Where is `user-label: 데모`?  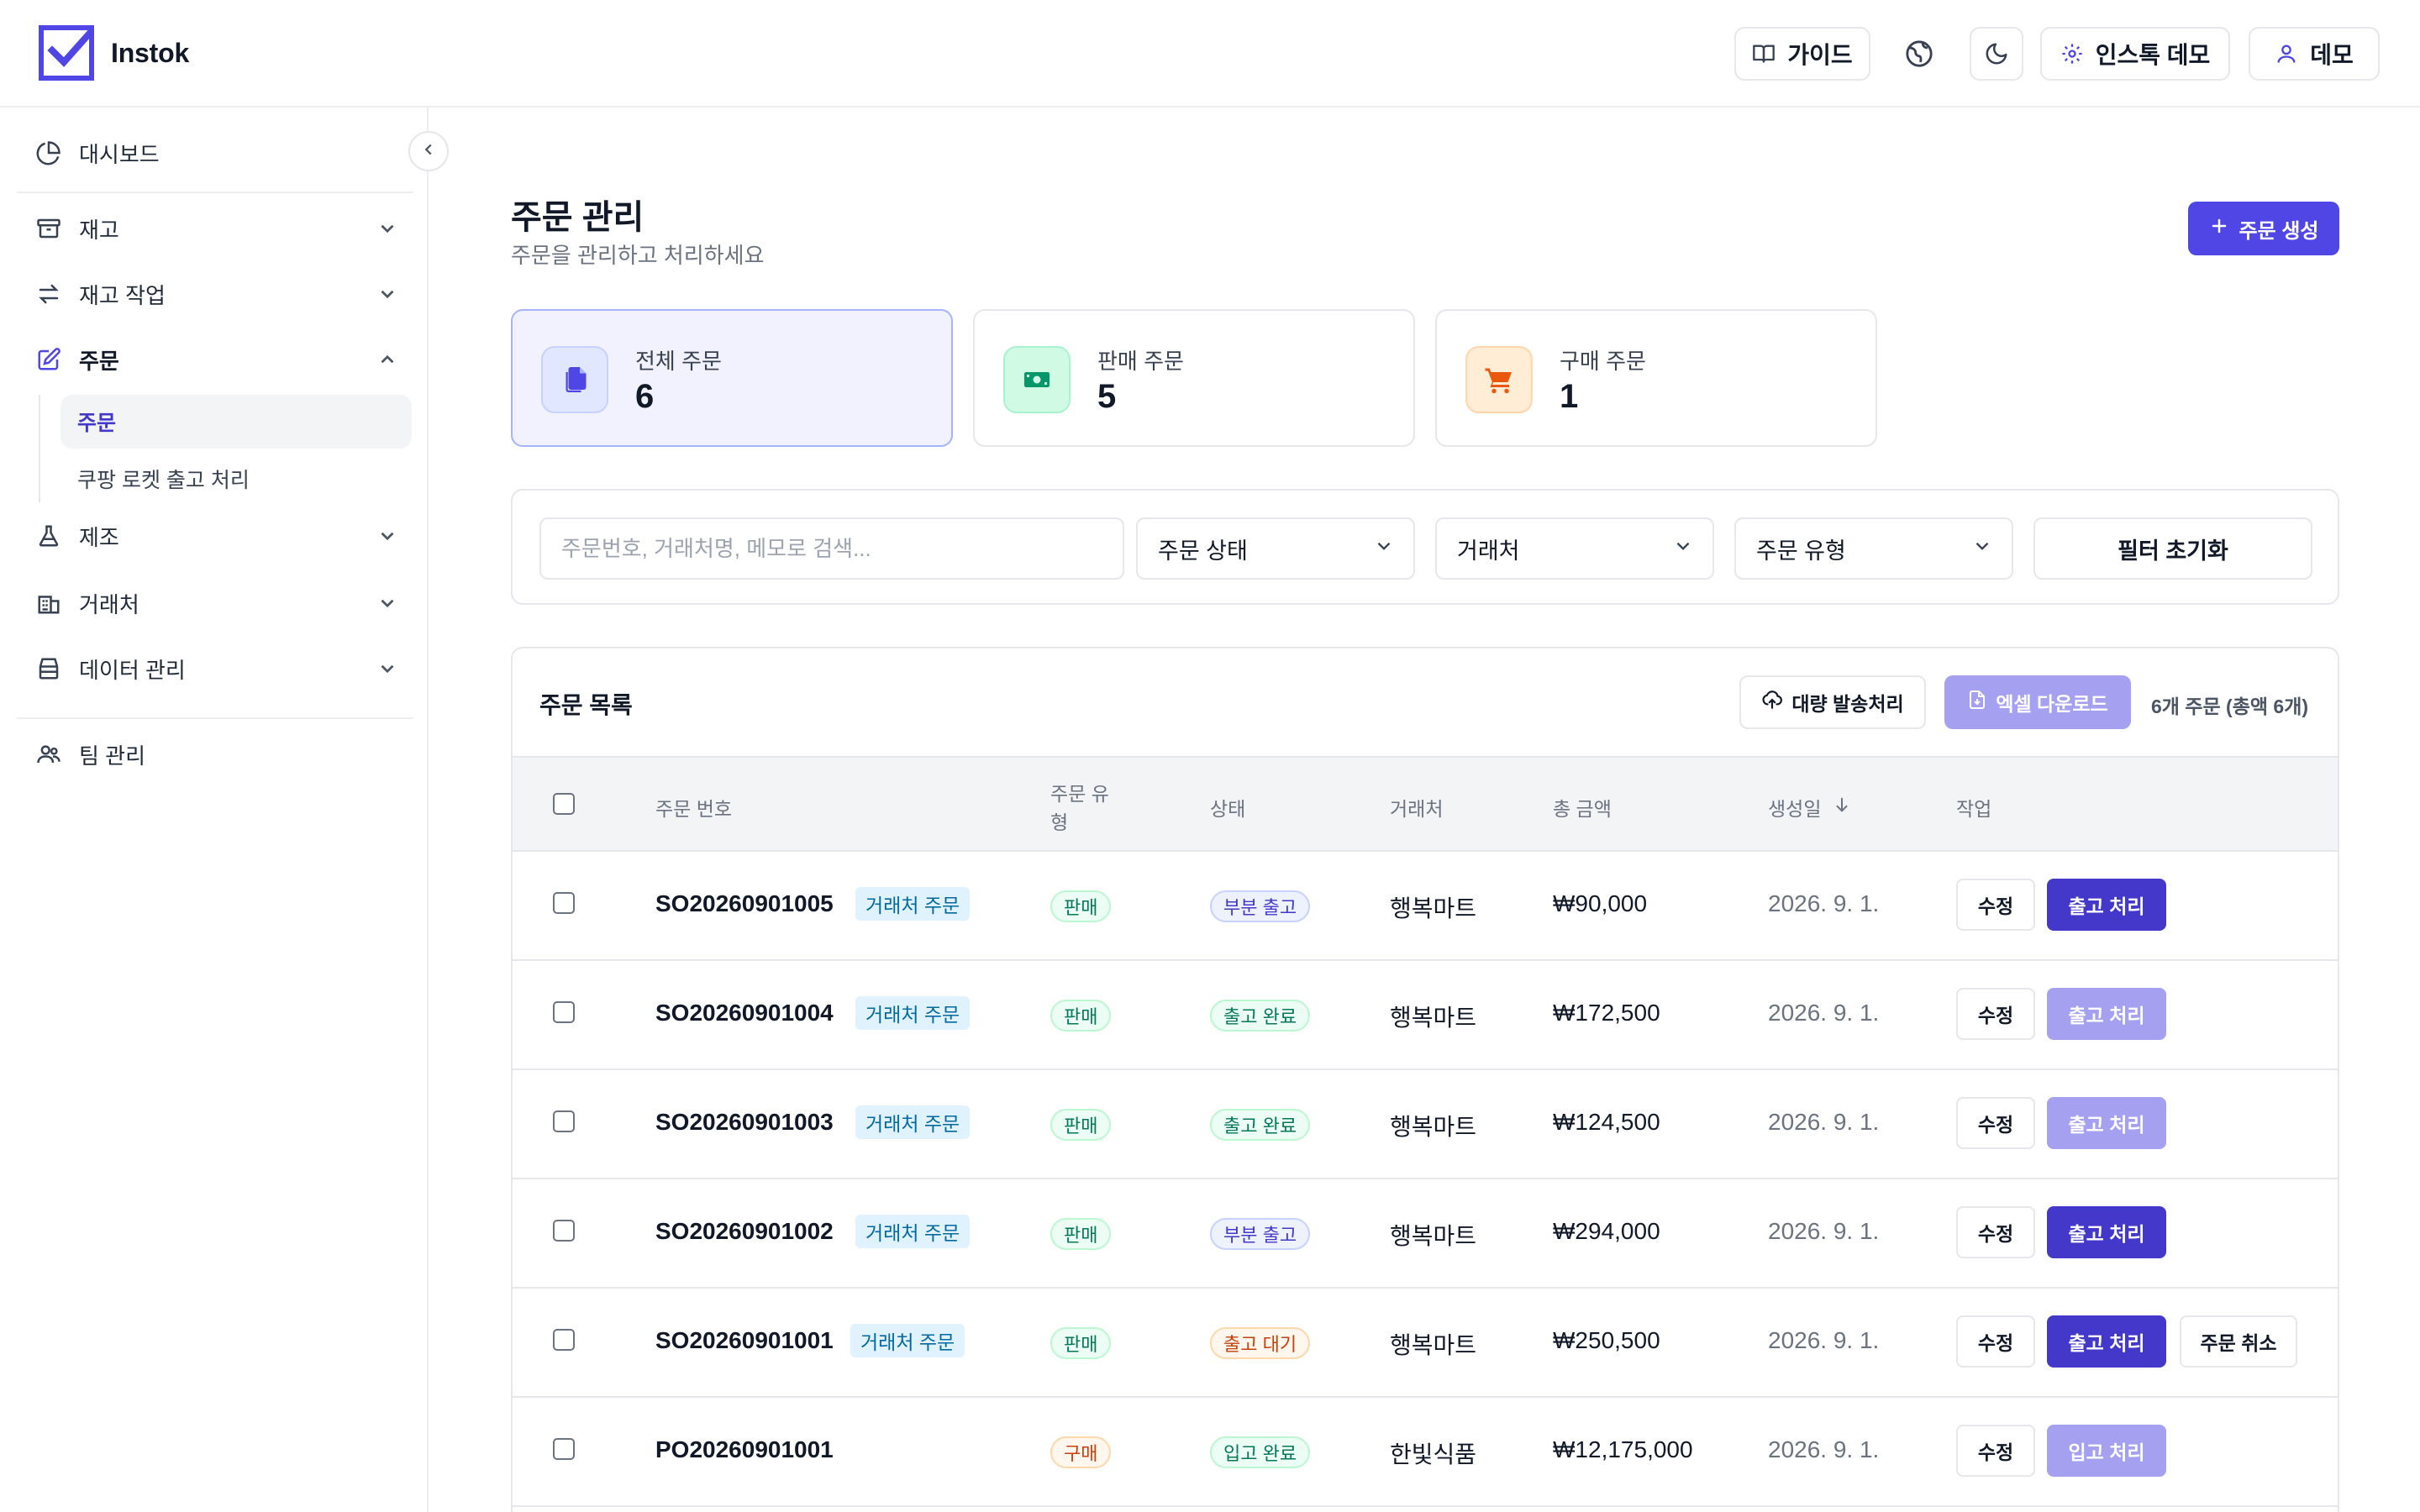
user-label: 데모 is located at coordinates (2332, 55).